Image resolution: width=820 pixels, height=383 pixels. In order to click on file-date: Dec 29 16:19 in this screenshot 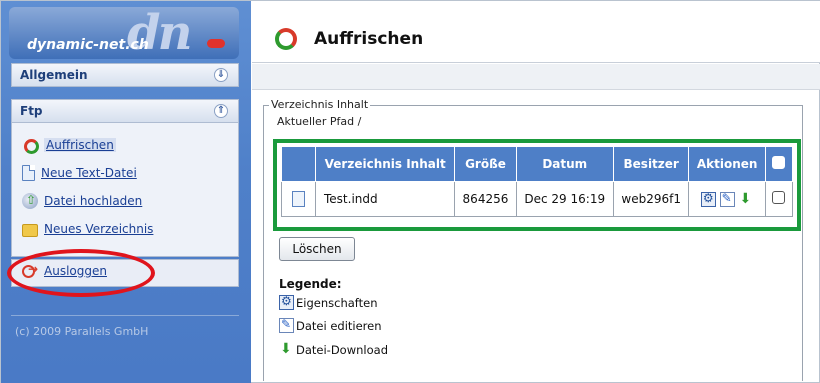, I will do `click(564, 199)`.